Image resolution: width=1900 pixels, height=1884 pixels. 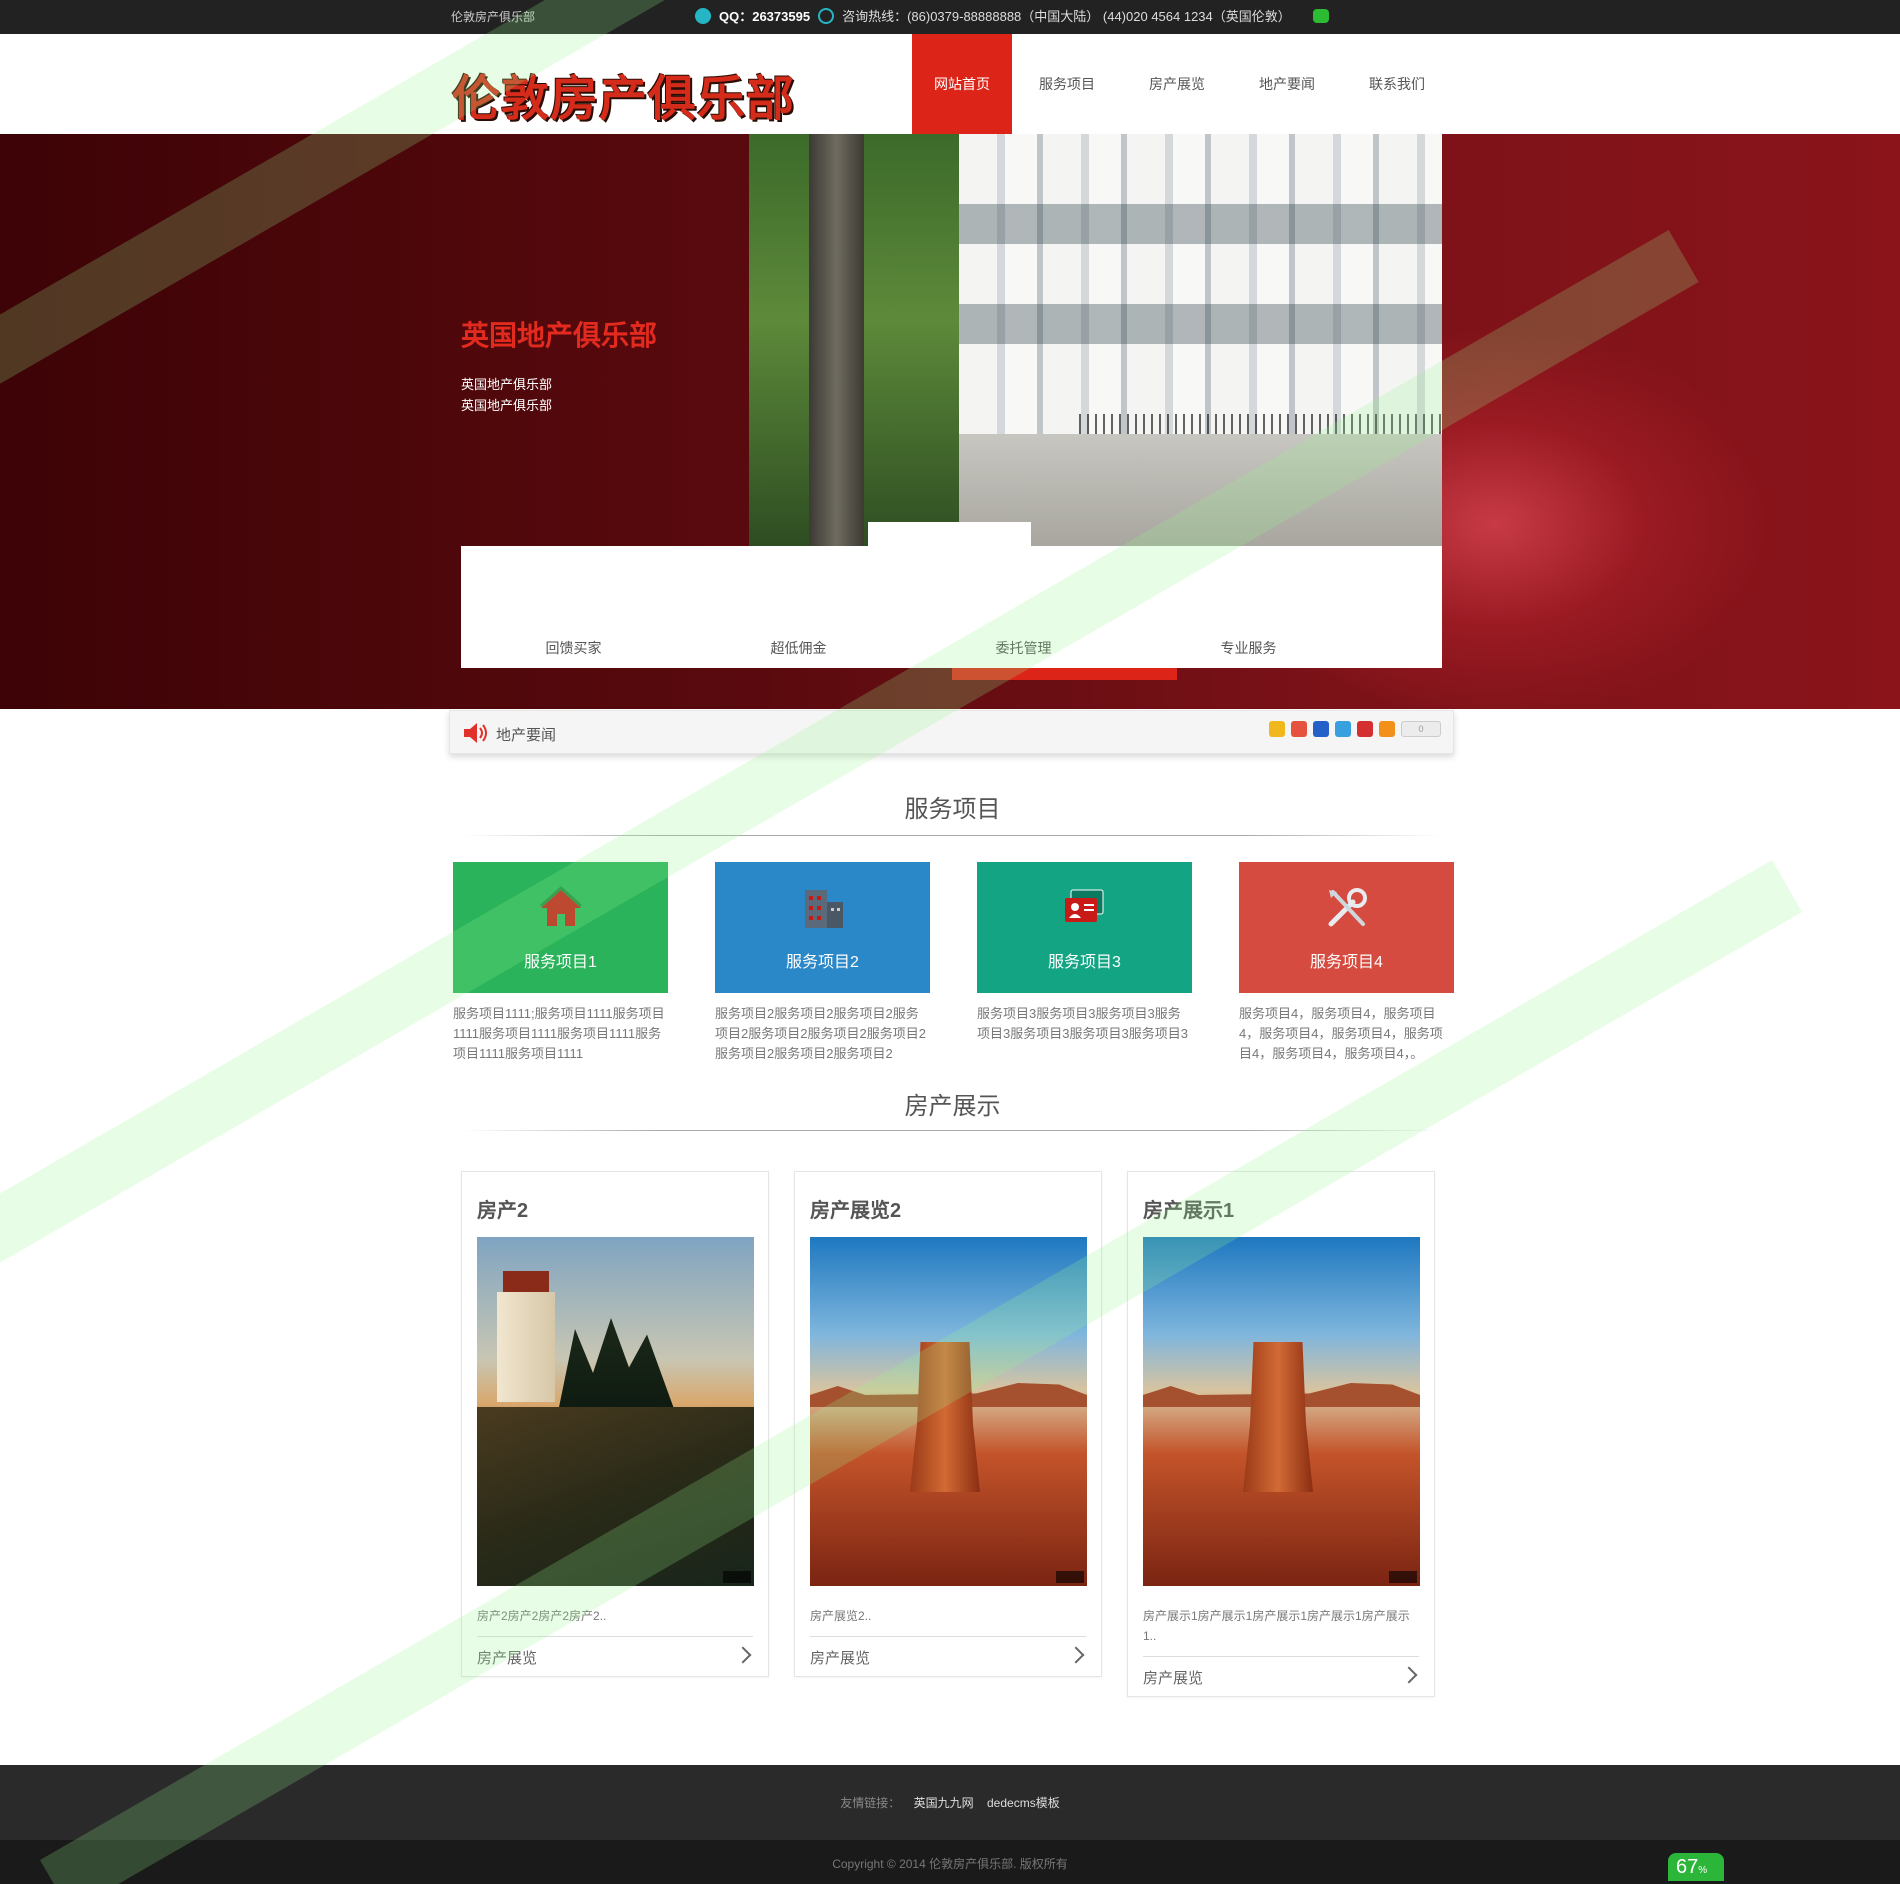 What do you see at coordinates (1023, 1803) in the screenshot?
I see `friend-link: dedecms模板` at bounding box center [1023, 1803].